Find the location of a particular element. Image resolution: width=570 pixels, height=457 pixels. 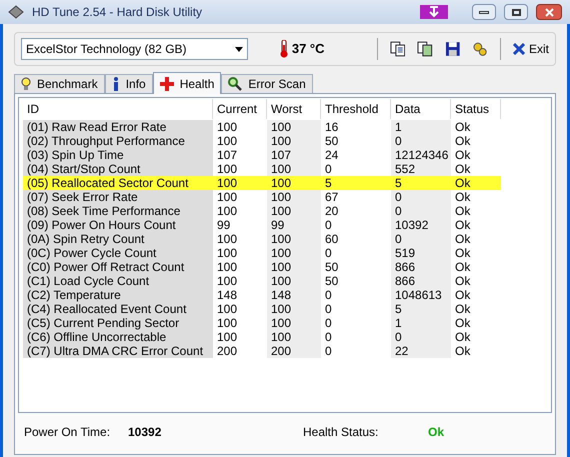

table-cell: 200 is located at coordinates (294, 351).